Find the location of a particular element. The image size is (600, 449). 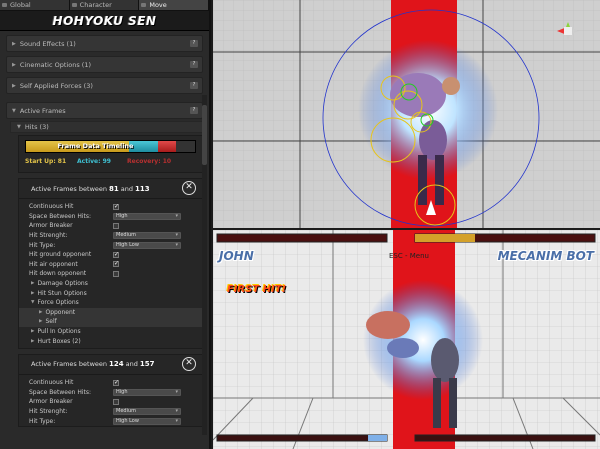

tab-move: Move is located at coordinates (174, 5).